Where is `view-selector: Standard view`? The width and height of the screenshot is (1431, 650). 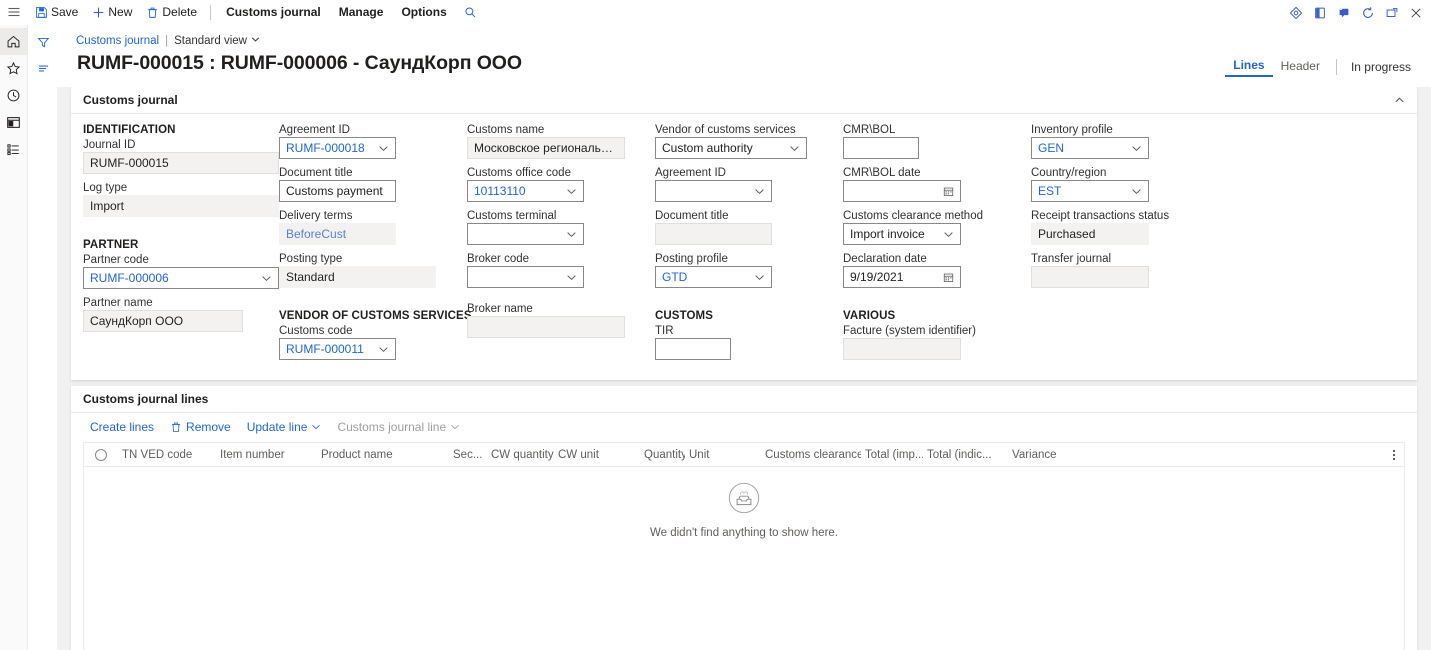 view-selector: Standard view is located at coordinates (217, 41).